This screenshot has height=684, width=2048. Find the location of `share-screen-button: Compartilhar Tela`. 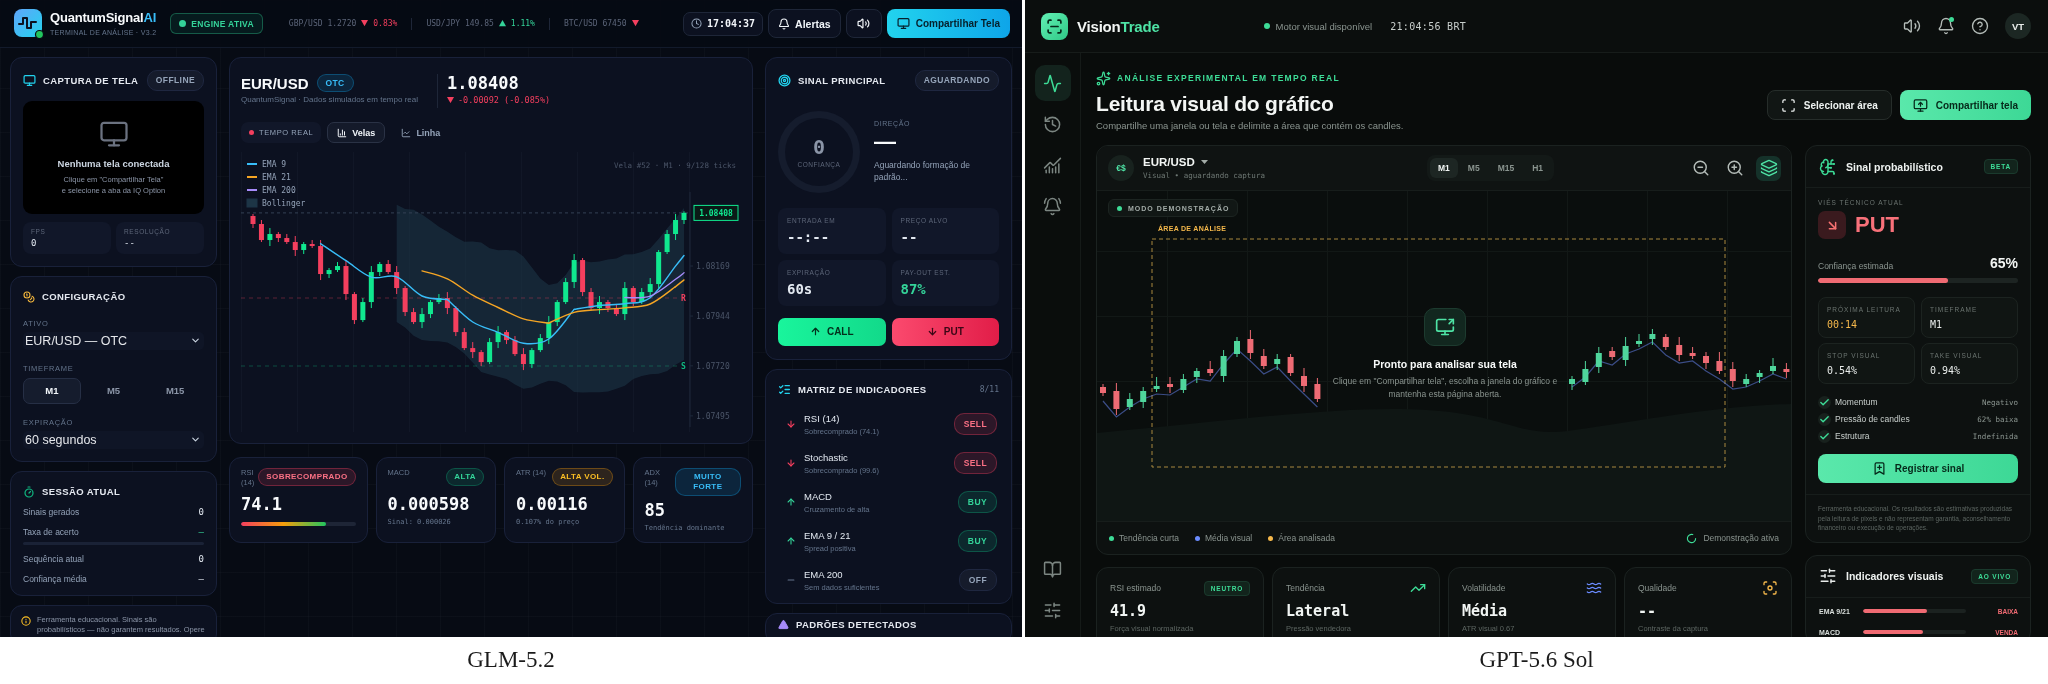

share-screen-button: Compartilhar Tela is located at coordinates (948, 23).